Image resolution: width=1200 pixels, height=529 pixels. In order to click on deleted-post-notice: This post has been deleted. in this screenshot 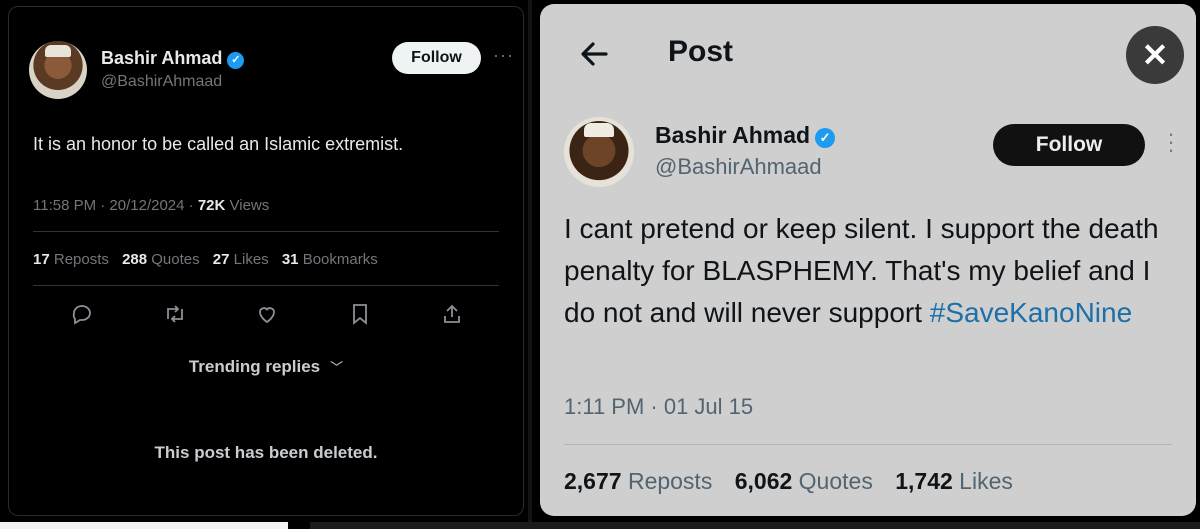, I will do `click(266, 452)`.